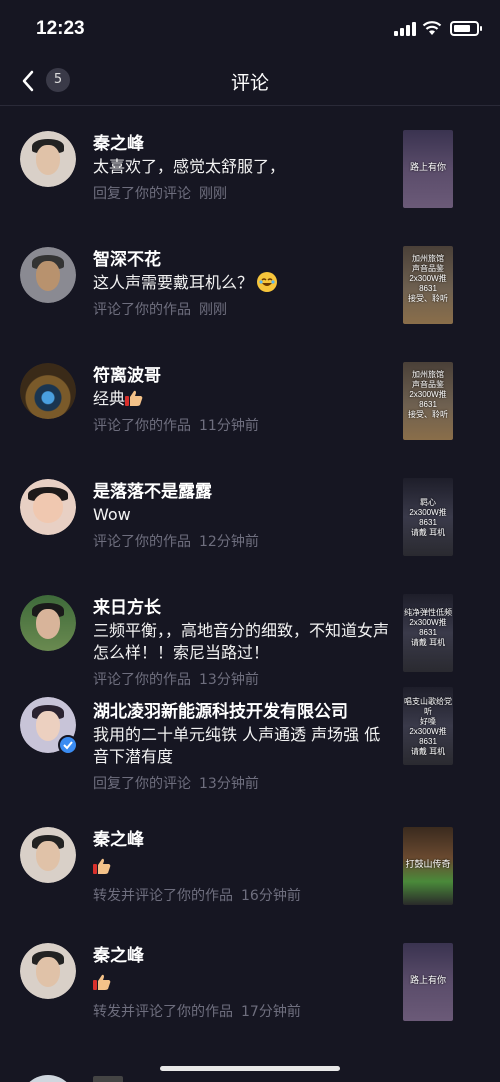 This screenshot has height=1082, width=500. What do you see at coordinates (250, 28) in the screenshot?
I see `status-bar: 12:23` at bounding box center [250, 28].